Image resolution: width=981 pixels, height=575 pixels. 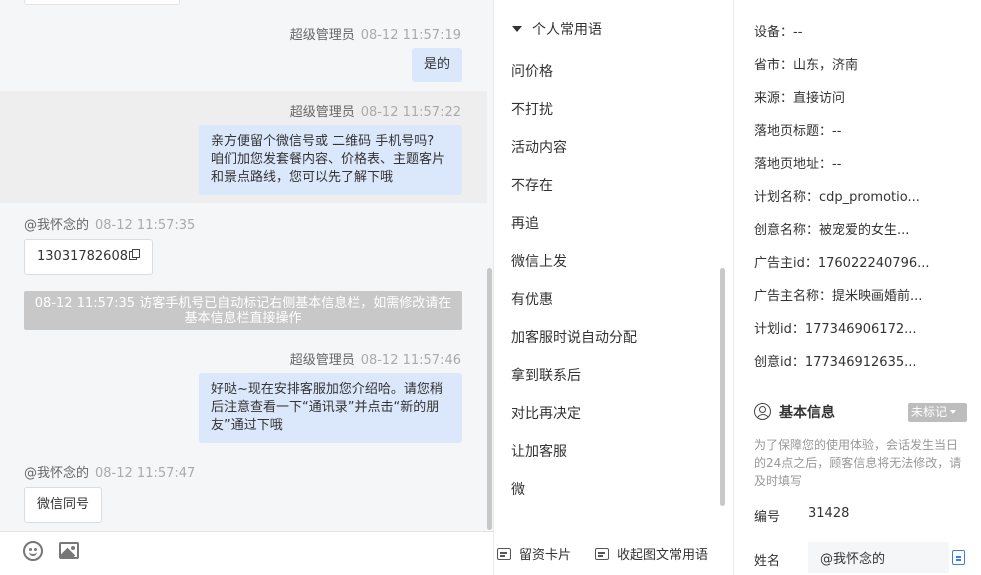 What do you see at coordinates (539, 451) in the screenshot?
I see `phrase-item: 让加客服` at bounding box center [539, 451].